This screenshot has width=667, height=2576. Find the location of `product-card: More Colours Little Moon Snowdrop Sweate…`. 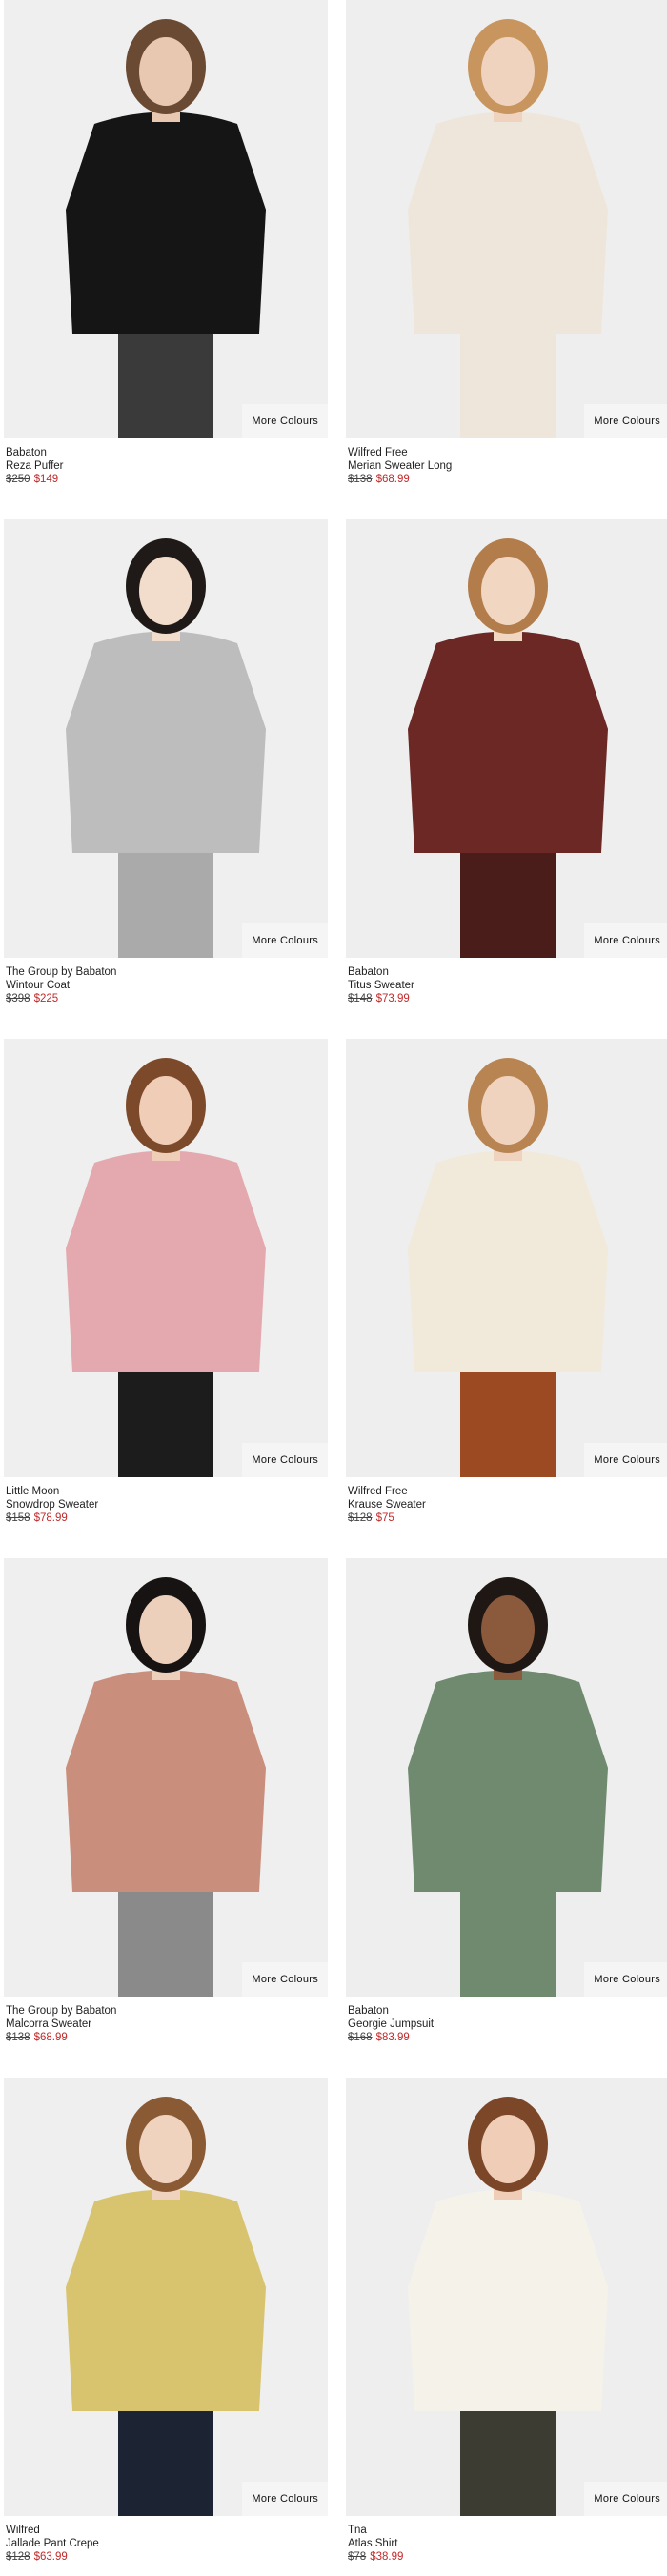

product-card: More Colours Little Moon Snowdrop Sweate… is located at coordinates (166, 1291).